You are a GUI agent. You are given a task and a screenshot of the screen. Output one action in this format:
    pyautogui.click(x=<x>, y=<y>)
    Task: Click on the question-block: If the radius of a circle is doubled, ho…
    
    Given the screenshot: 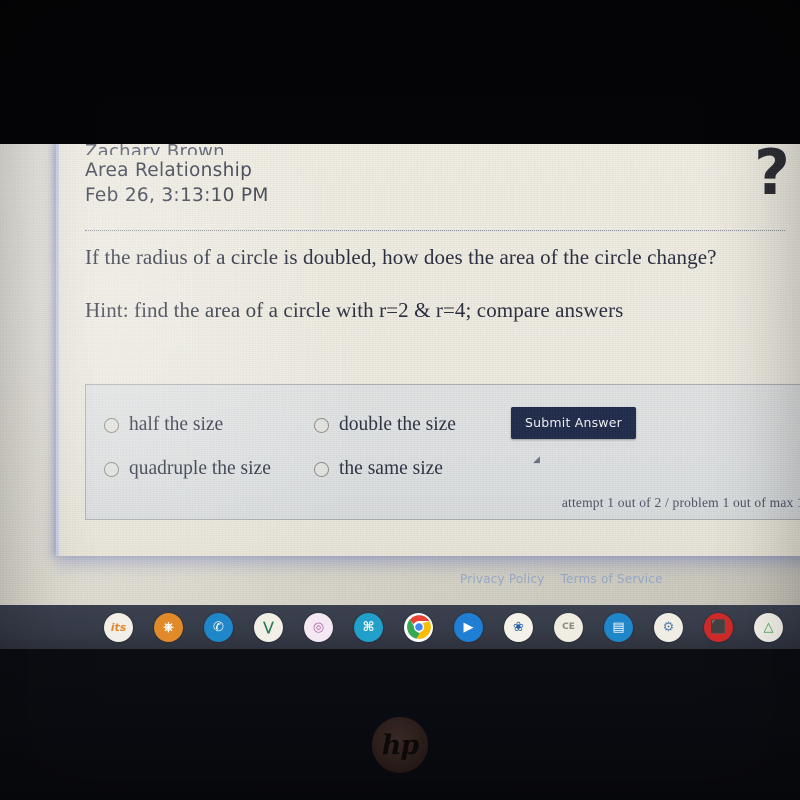 What is the action you would take?
    pyautogui.click(x=435, y=284)
    